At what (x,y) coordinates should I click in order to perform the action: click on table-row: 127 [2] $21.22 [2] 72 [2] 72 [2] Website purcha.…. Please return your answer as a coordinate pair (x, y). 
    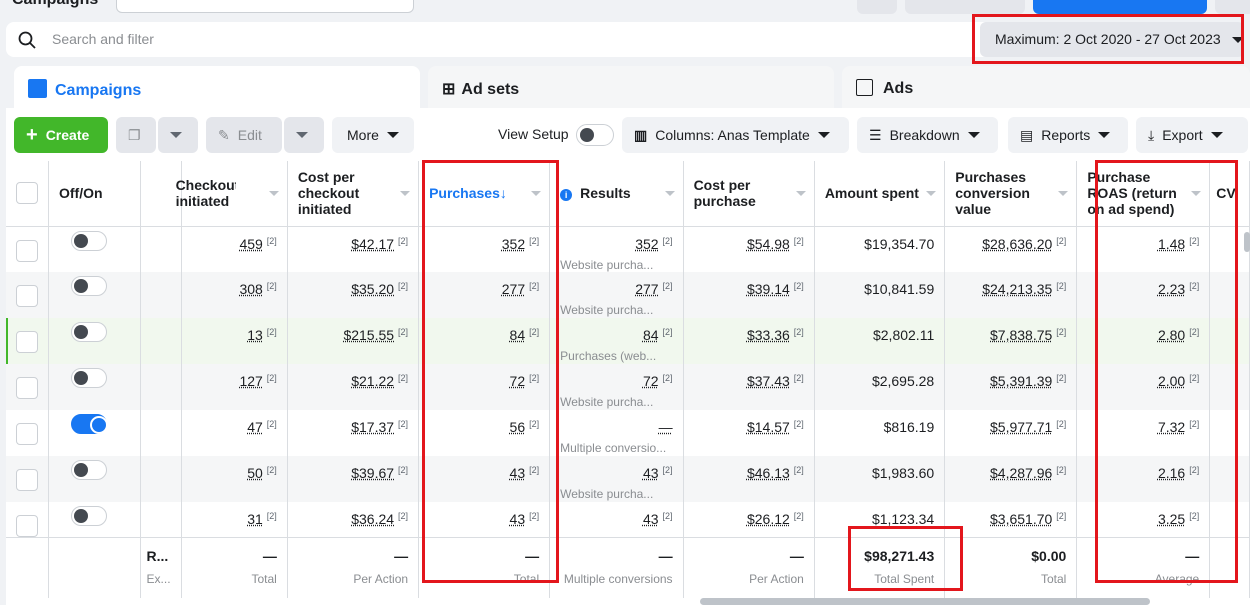
    Looking at the image, I should click on (628, 387).